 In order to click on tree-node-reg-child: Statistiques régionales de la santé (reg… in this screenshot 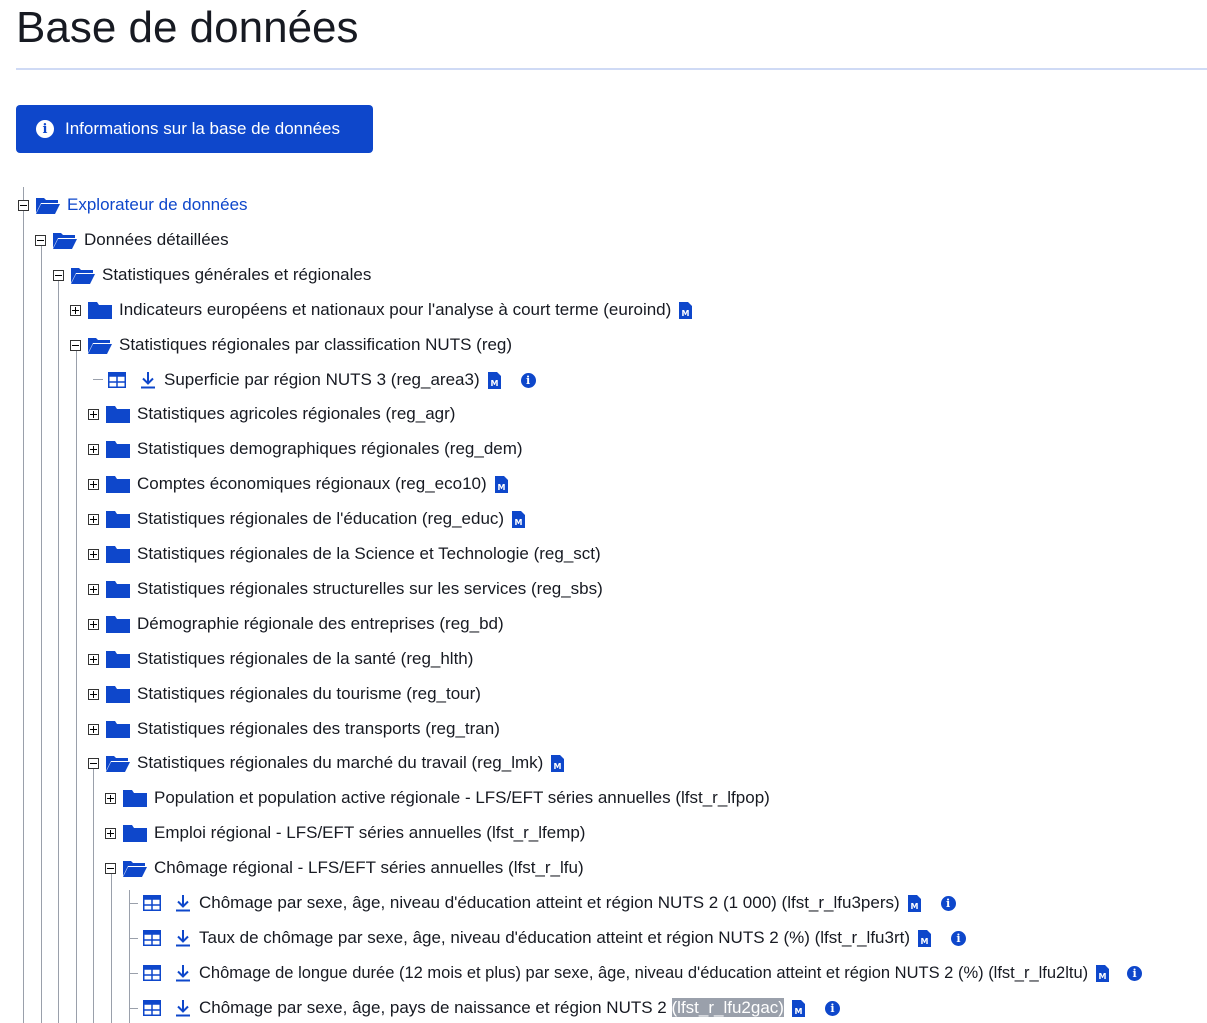, I will do `click(280, 659)`.